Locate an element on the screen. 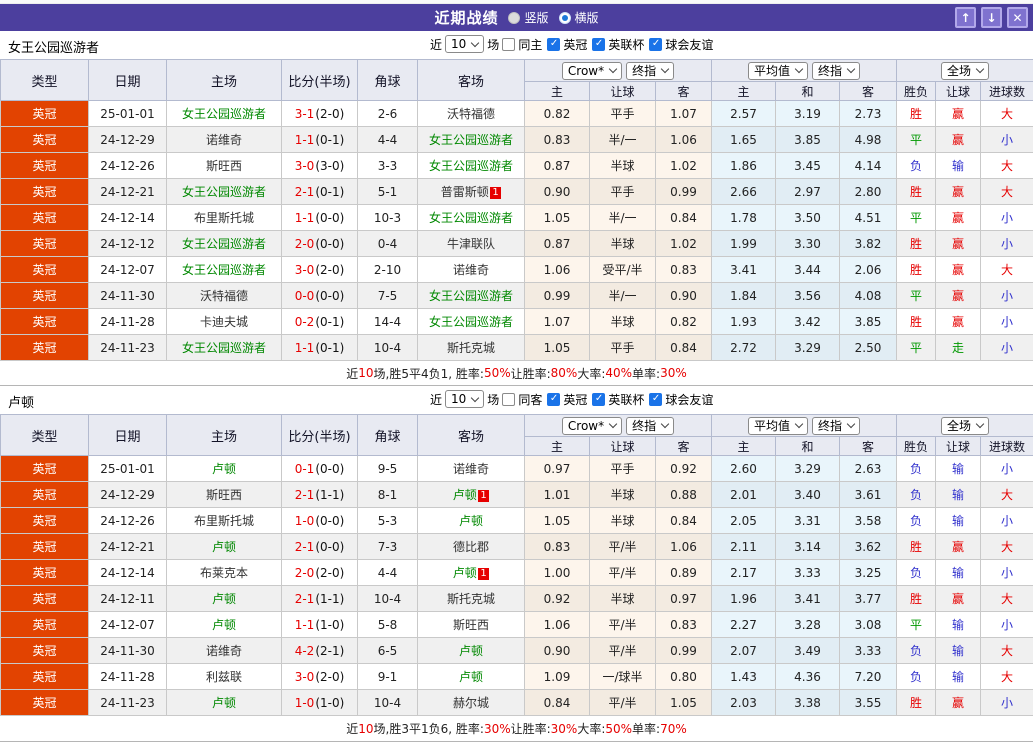 This screenshot has height=742, width=1033. team-name: 德比郡 is located at coordinates (471, 547).